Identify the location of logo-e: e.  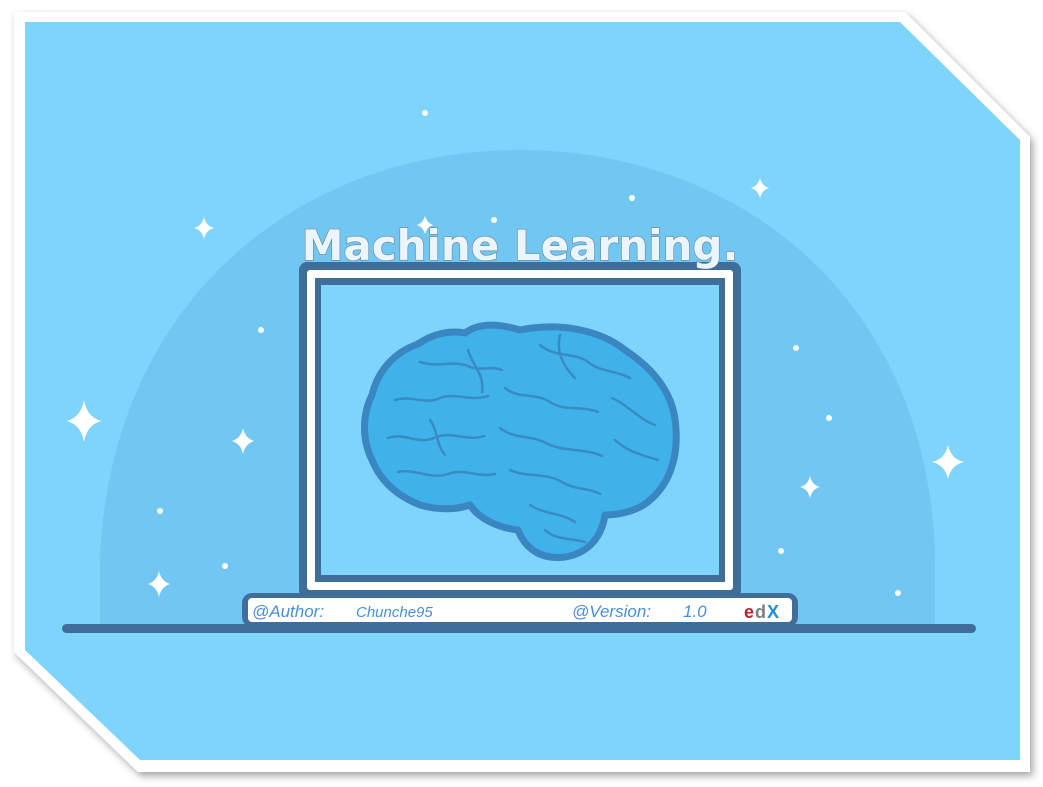
(749, 612).